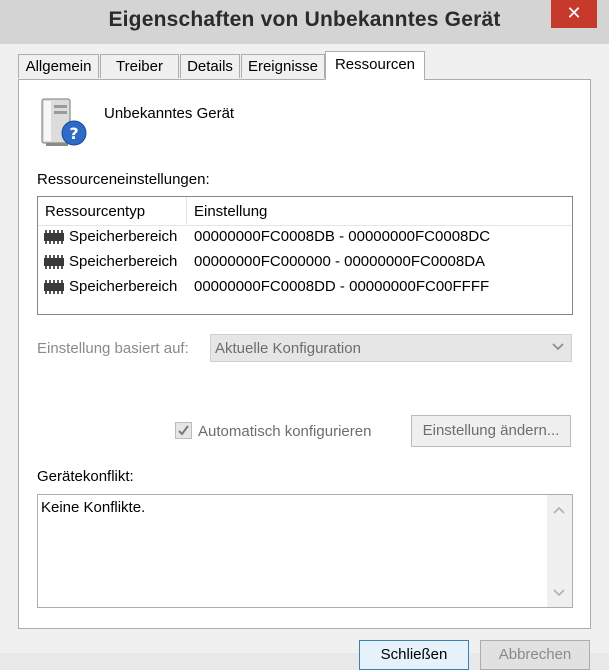 This screenshot has height=670, width=609. Describe the element at coordinates (375, 65) in the screenshot. I see `tab-ressourcen: Ressourcen` at that location.